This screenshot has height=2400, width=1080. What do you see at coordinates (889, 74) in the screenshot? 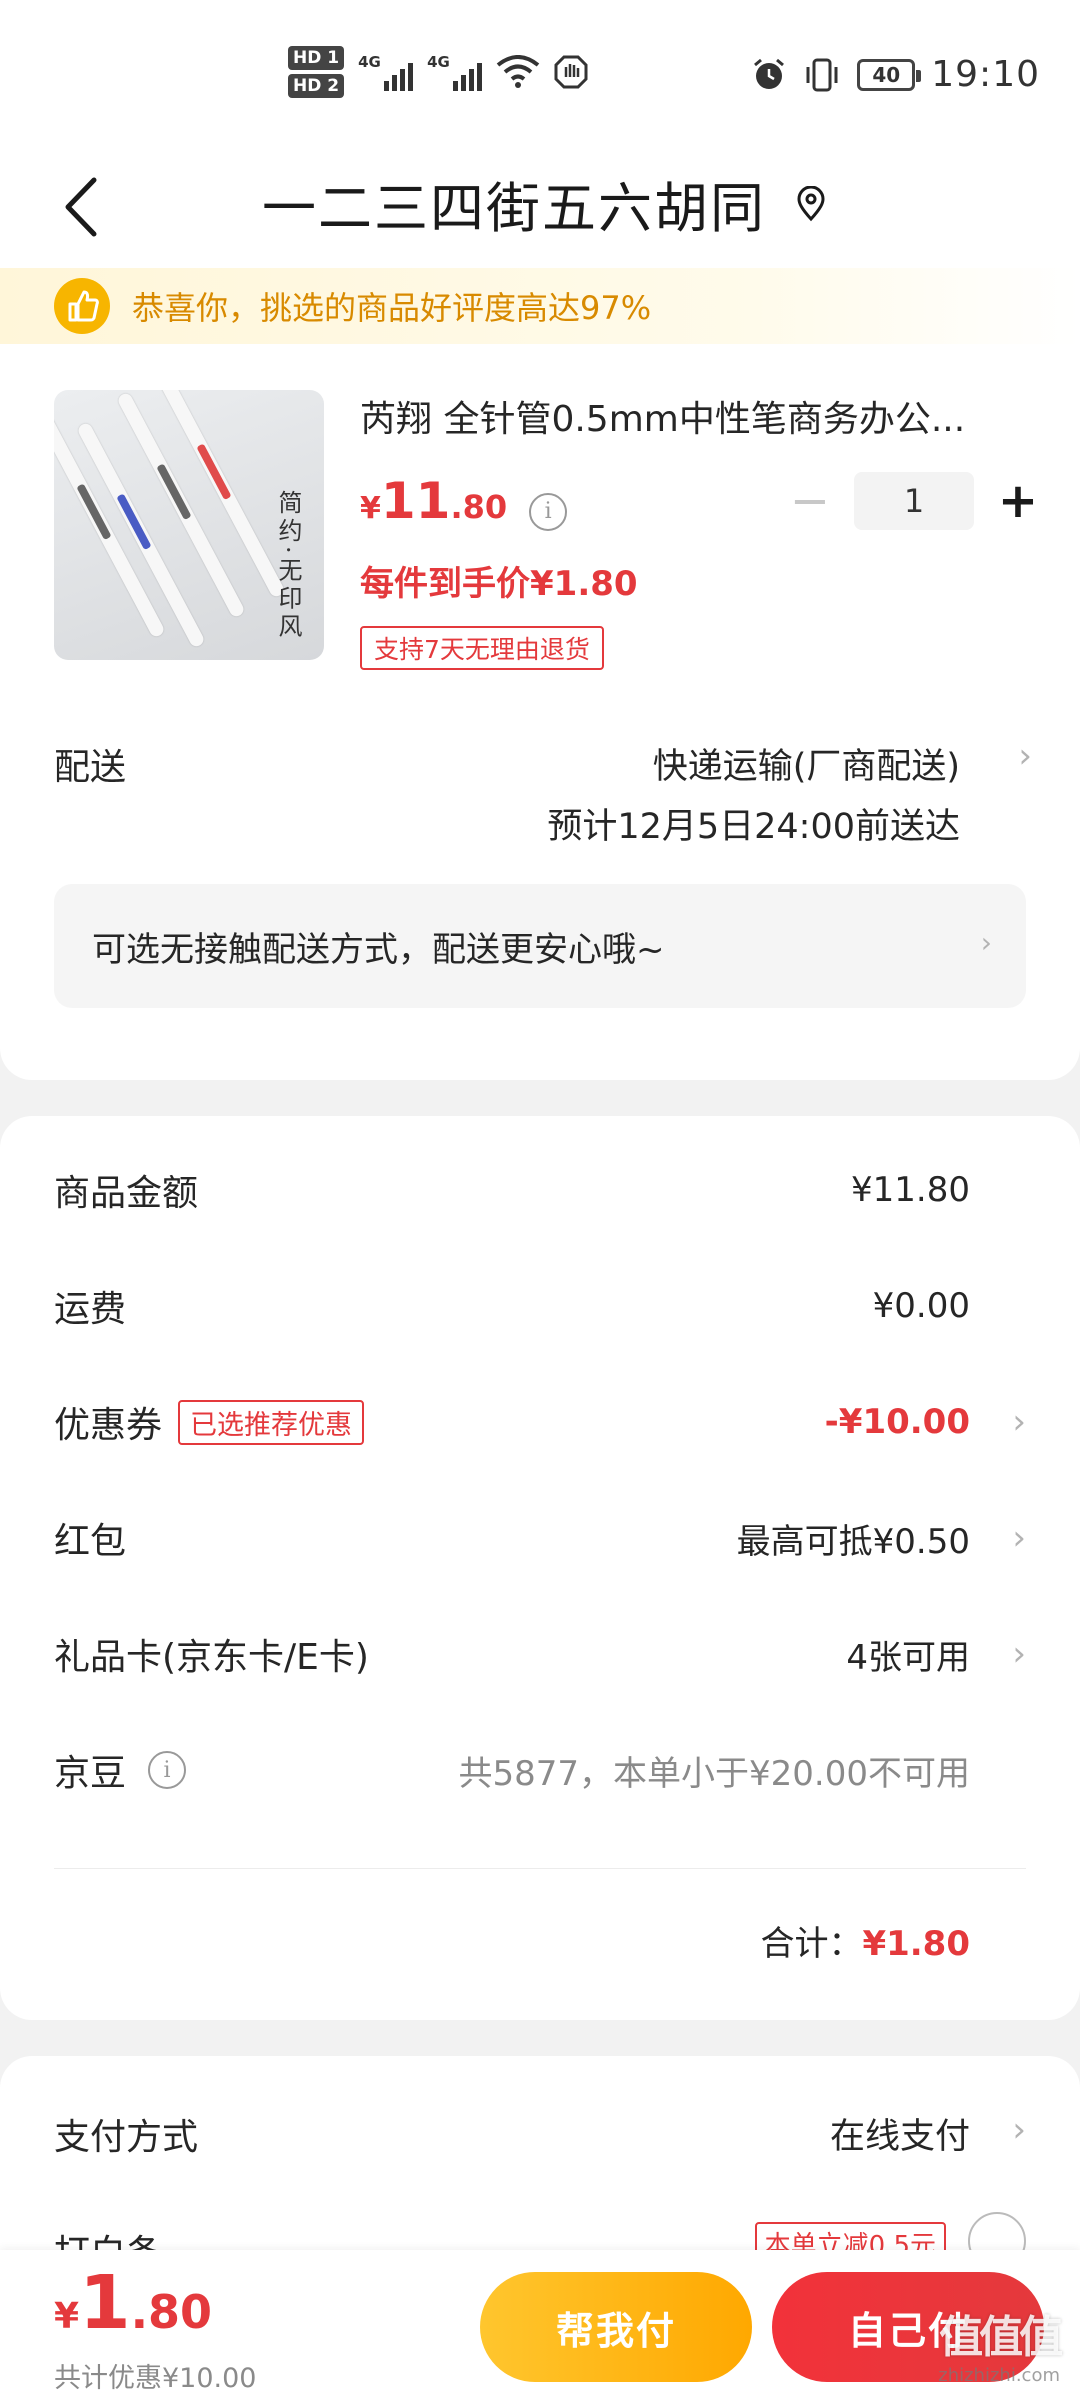
I see `battery-icon: 40` at bounding box center [889, 74].